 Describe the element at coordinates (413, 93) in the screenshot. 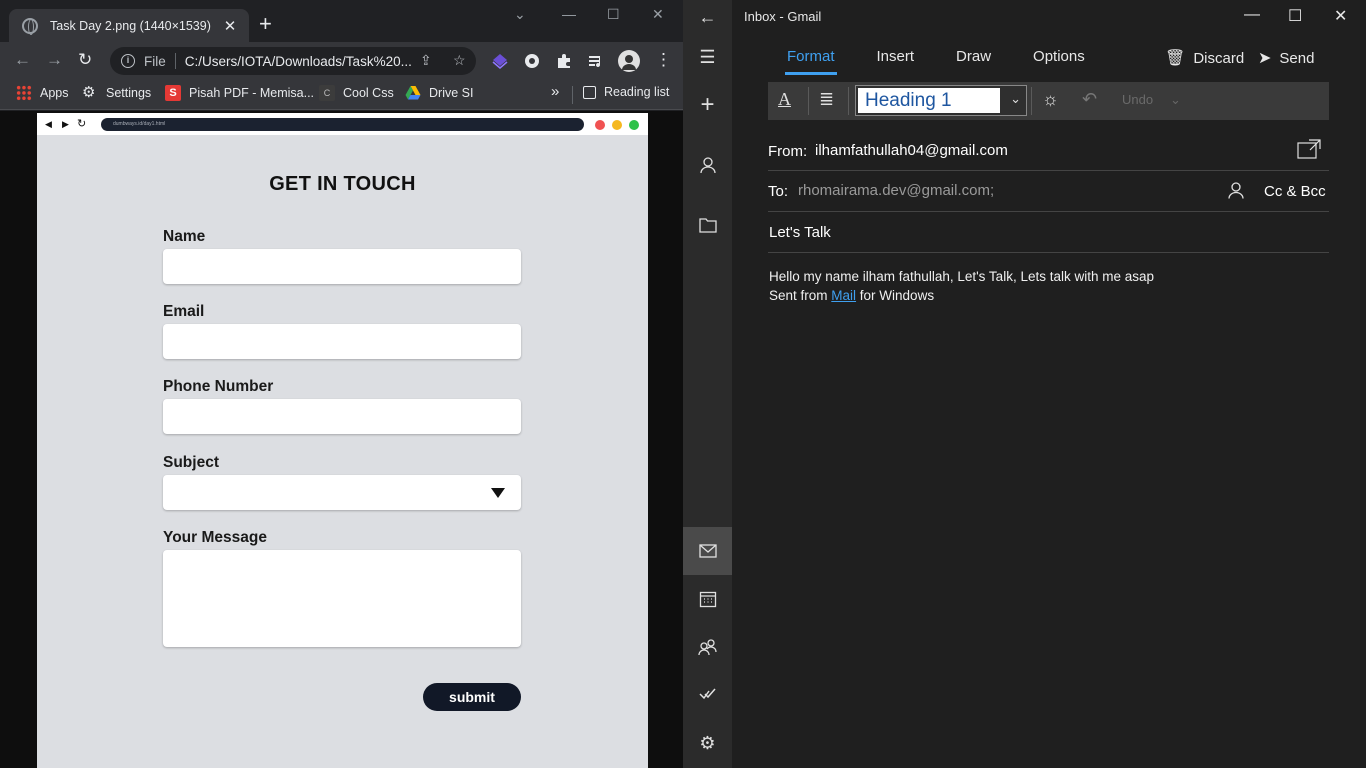

I see `drive-icon` at that location.